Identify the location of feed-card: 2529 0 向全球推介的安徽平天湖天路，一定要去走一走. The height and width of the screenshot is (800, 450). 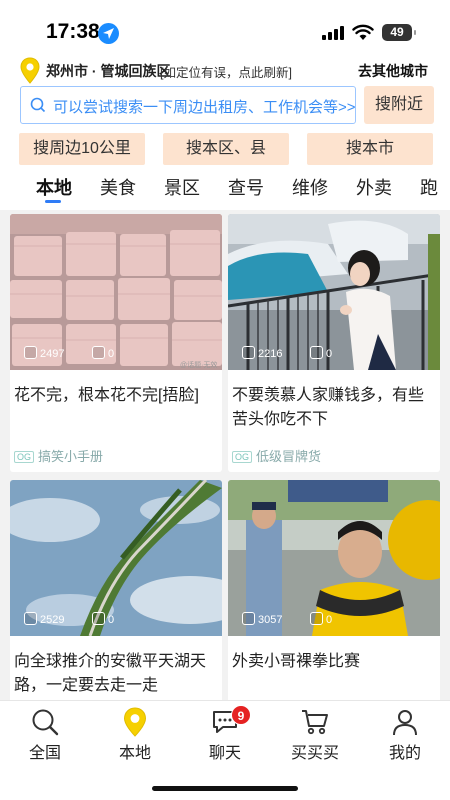
(116, 590).